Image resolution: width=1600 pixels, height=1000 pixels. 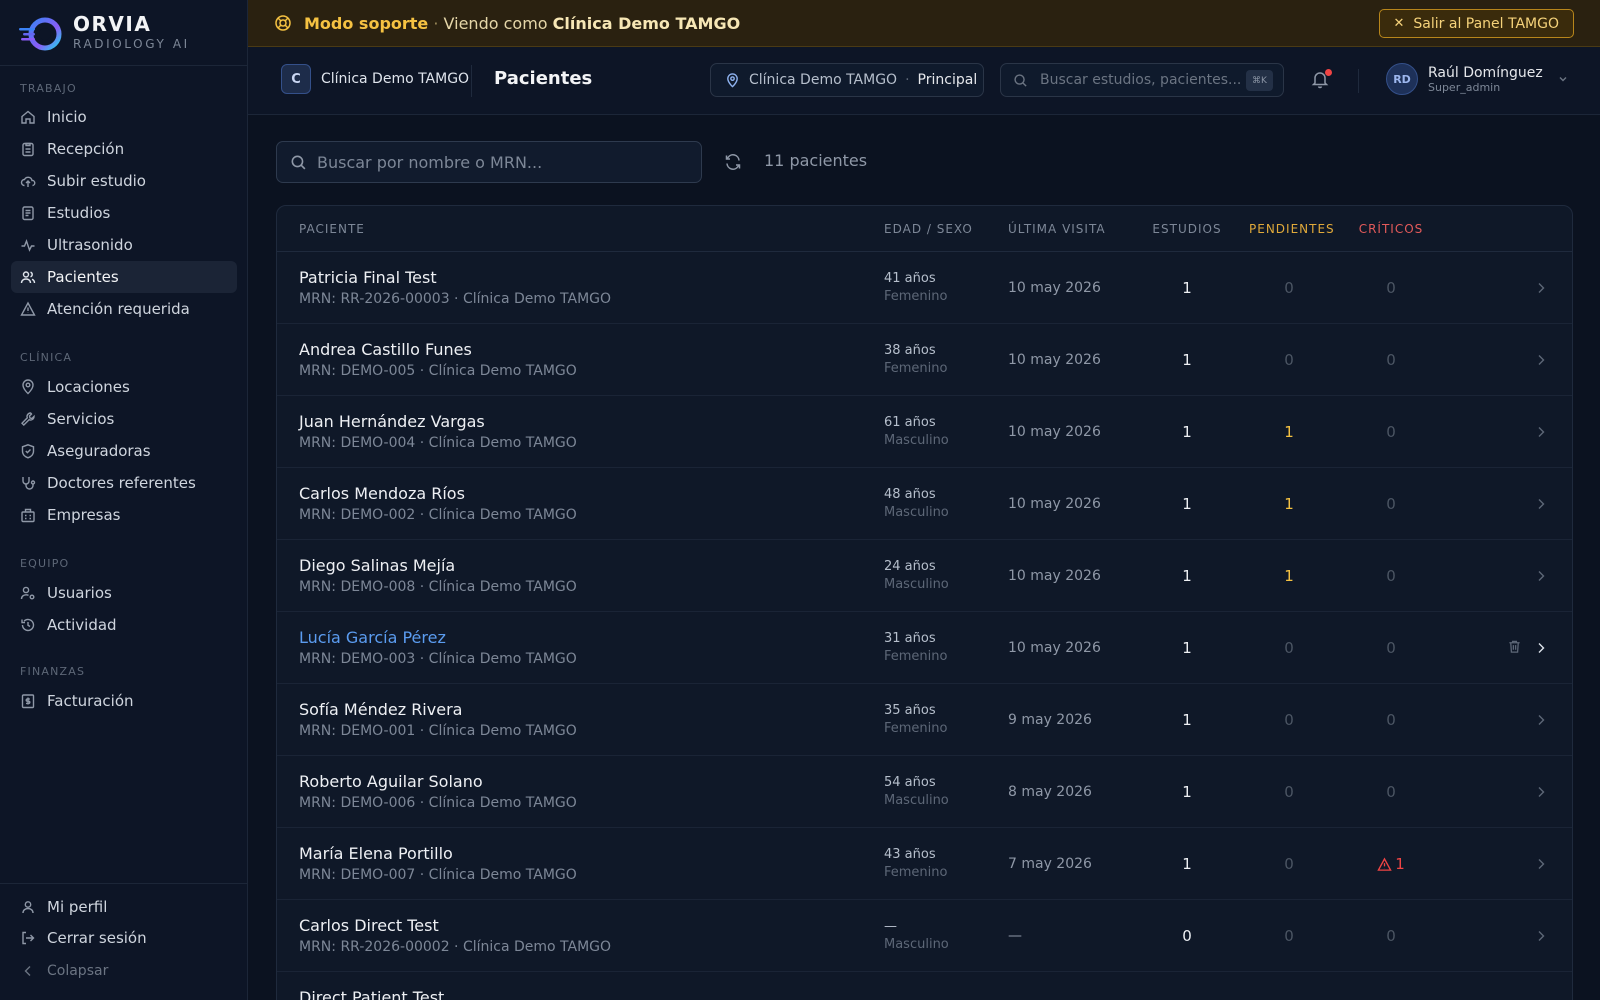 What do you see at coordinates (1142, 80) in the screenshot?
I see `global-search-input: Buscar estudios, pacientes... ⌘K` at bounding box center [1142, 80].